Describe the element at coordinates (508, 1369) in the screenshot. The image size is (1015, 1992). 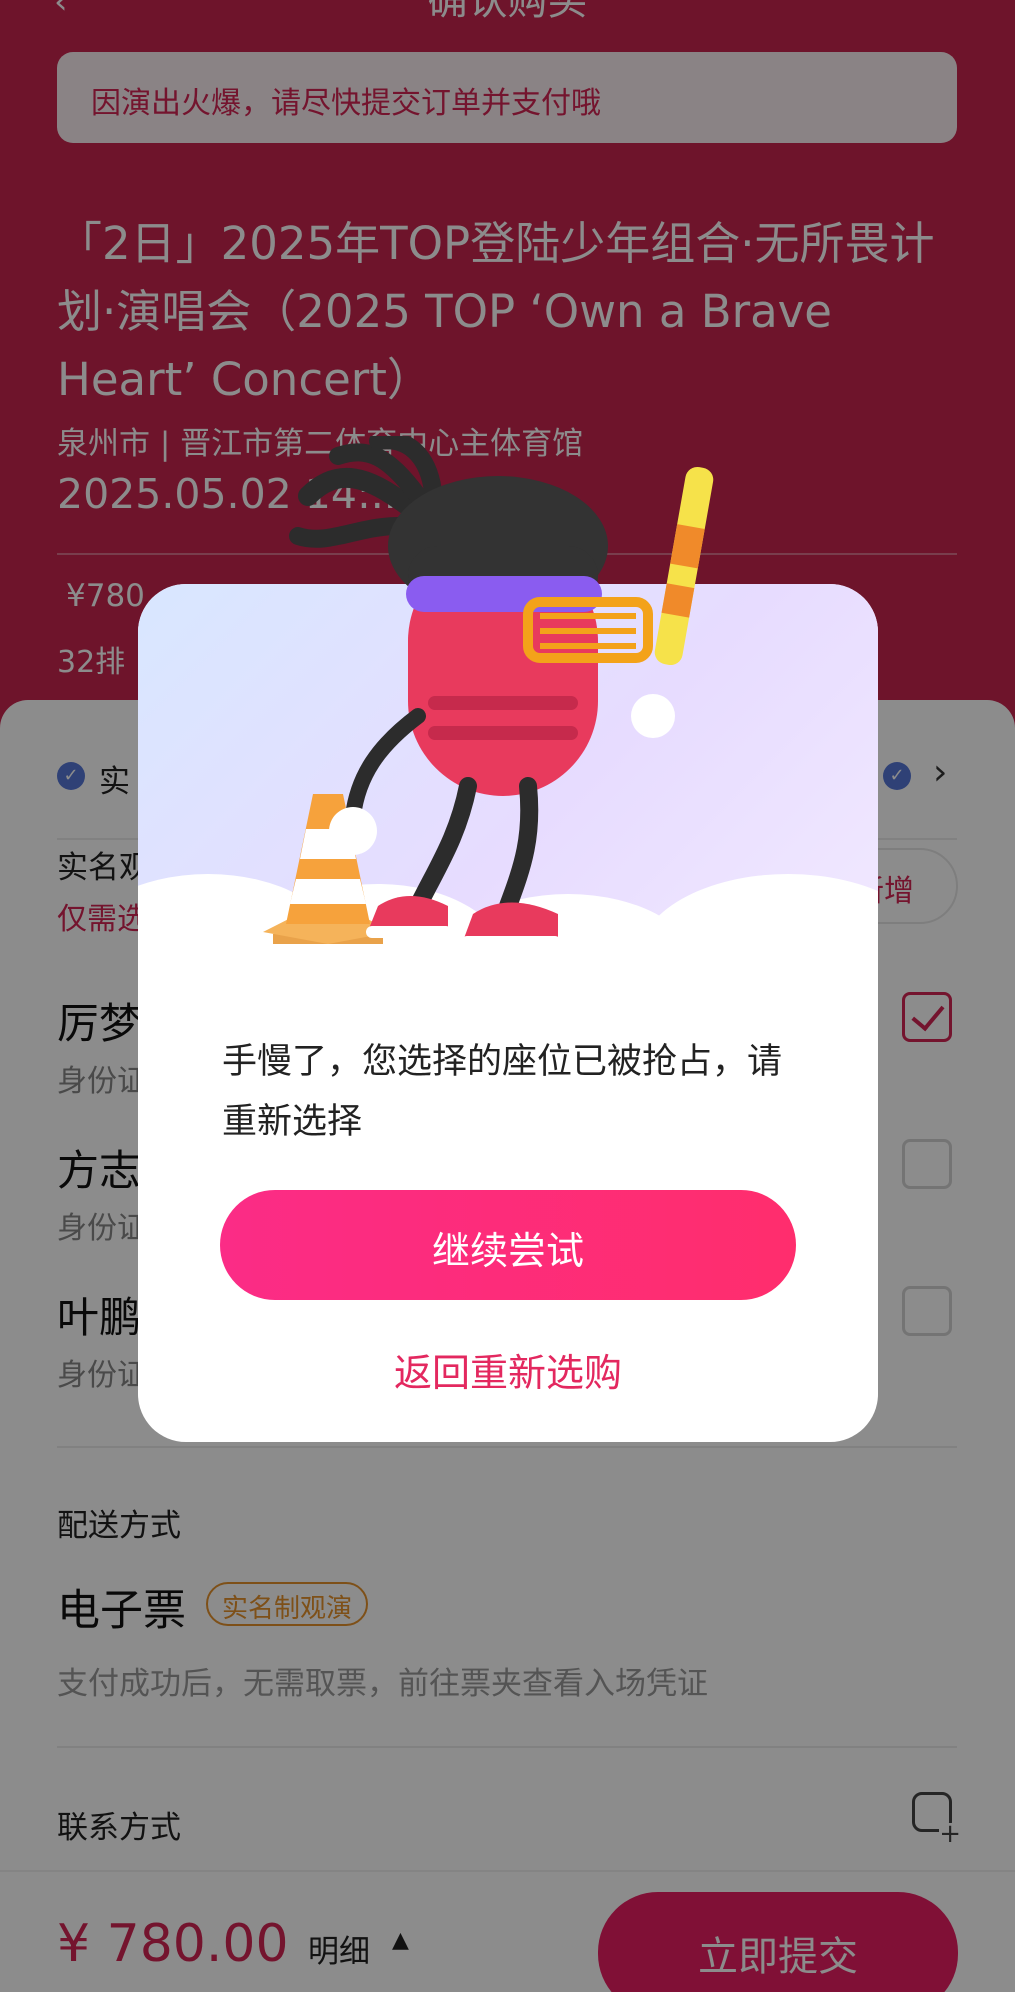
I see `back-reselect-link: 返回重新选购` at that location.